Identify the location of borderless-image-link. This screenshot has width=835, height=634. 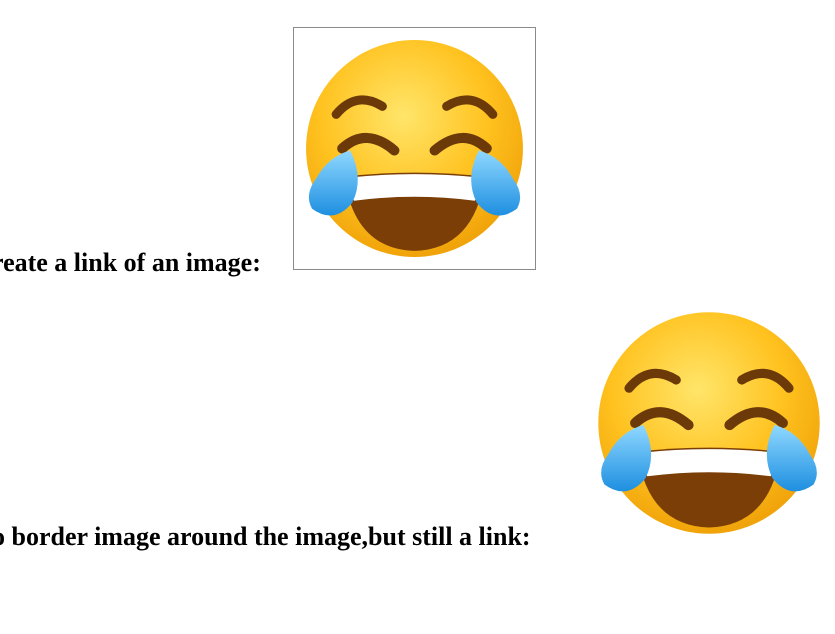
(709, 423).